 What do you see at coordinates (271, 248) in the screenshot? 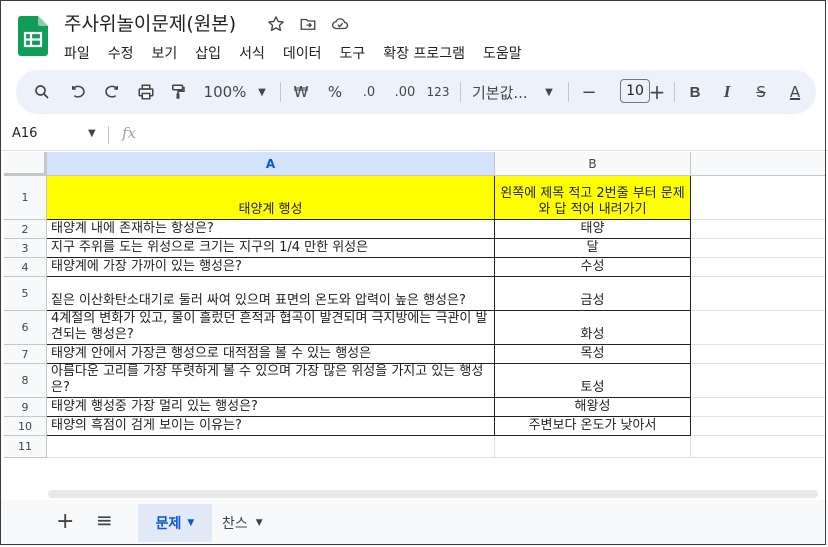
I see `cell-a3: 지구 주위를 도는 위성으로 크기는 지구의 1/4 만한 위성은` at bounding box center [271, 248].